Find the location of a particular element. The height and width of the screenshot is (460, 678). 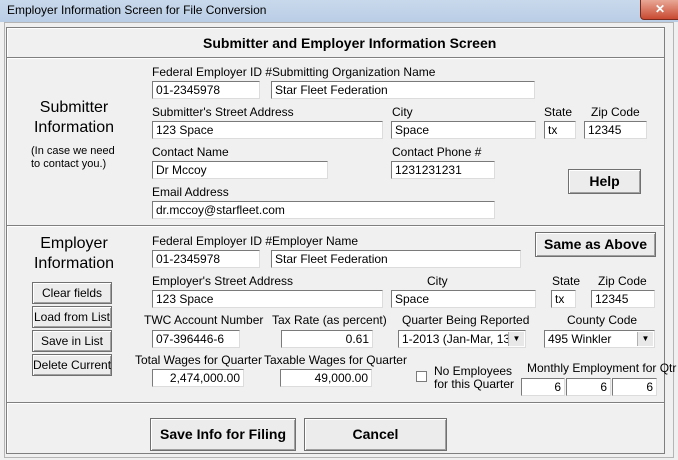

month-1-input: 6 is located at coordinates (543, 387).